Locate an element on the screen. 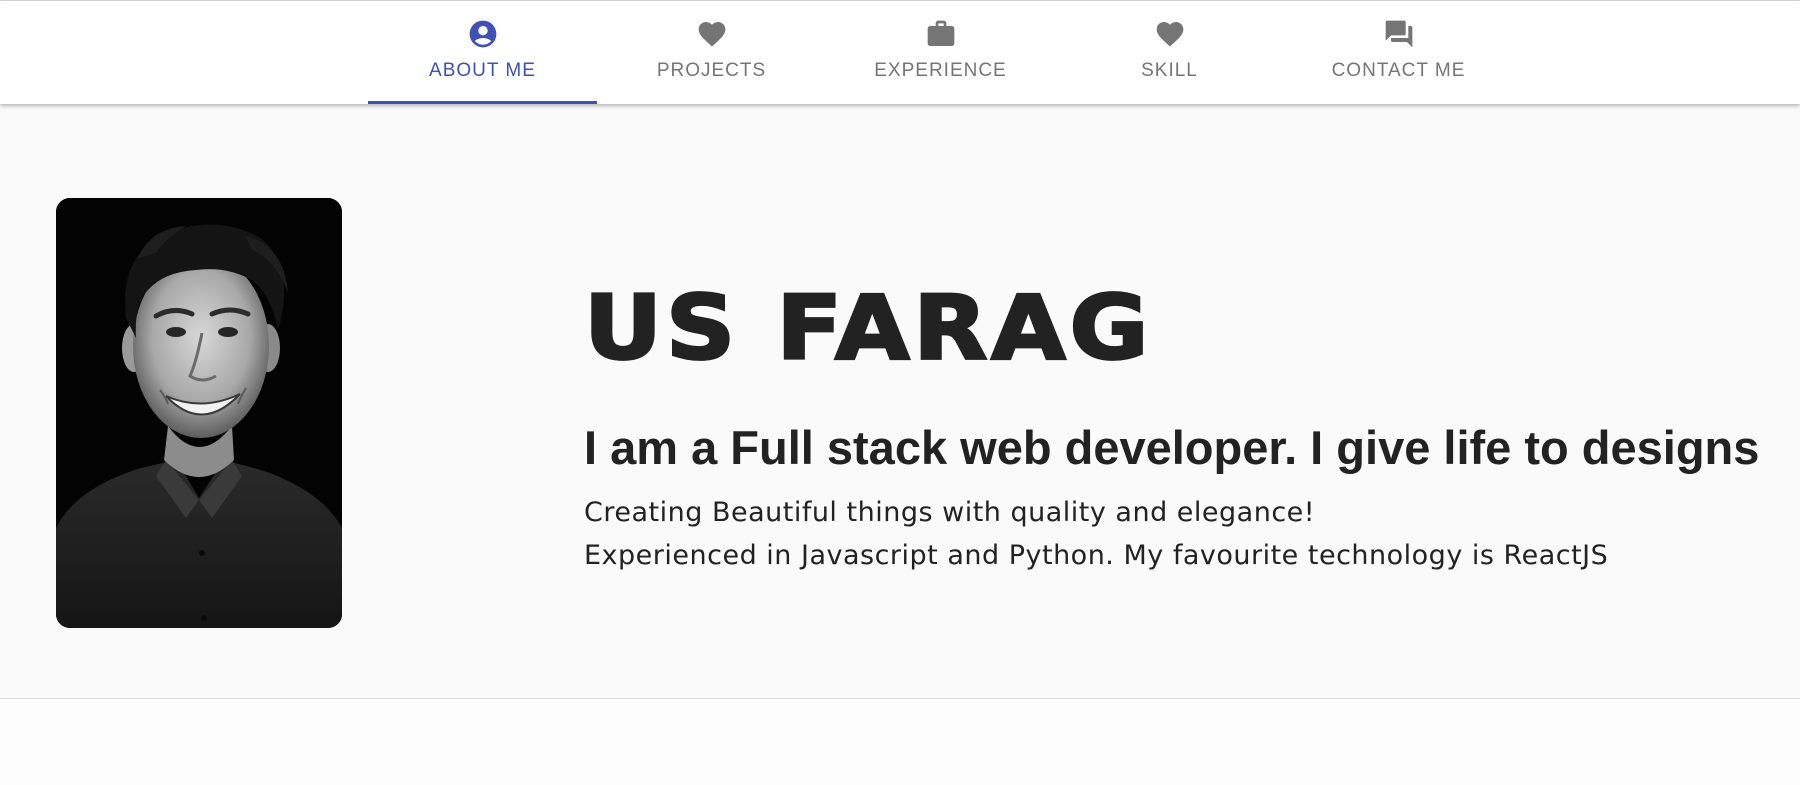  tab-experience: EXPERIENCE is located at coordinates (940, 52).